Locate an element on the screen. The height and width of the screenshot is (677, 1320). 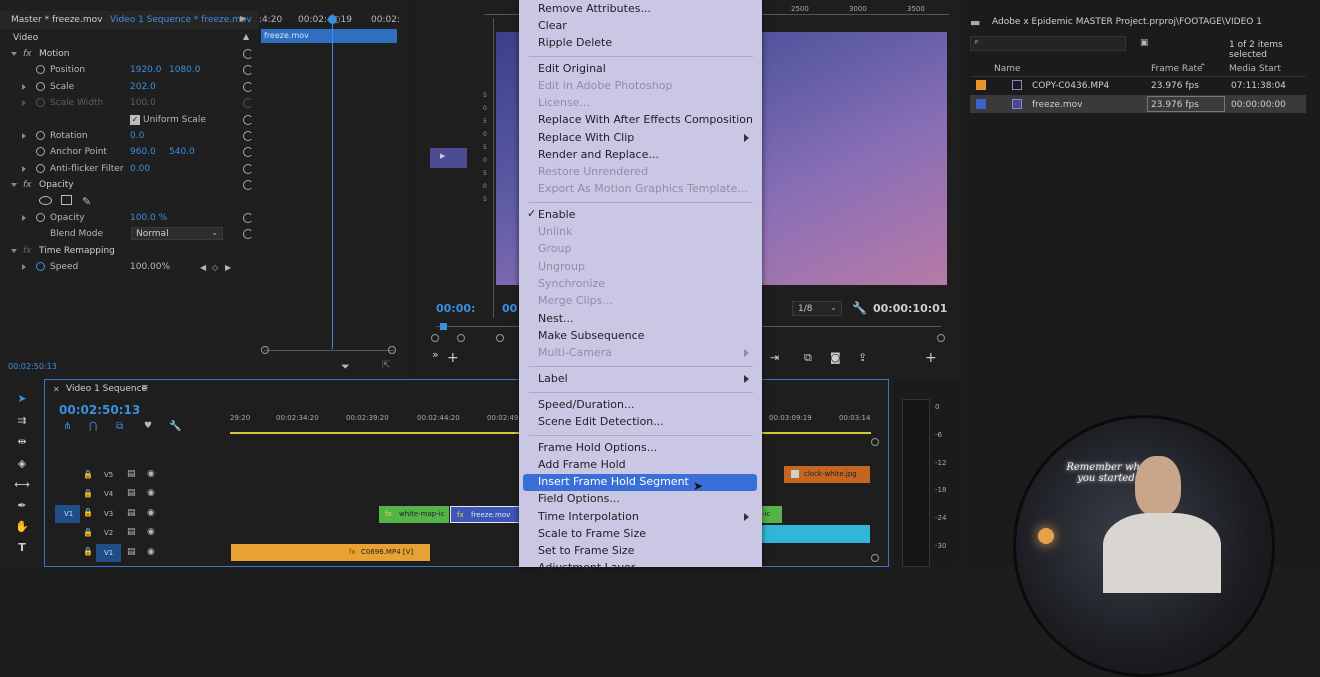
play-icon: ▶ is located at coordinates (243, 18).